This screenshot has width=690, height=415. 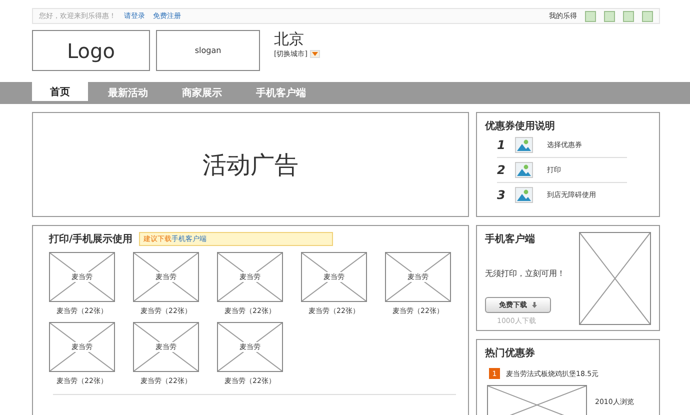 I want to click on city-name: 北京, so click(x=289, y=39).